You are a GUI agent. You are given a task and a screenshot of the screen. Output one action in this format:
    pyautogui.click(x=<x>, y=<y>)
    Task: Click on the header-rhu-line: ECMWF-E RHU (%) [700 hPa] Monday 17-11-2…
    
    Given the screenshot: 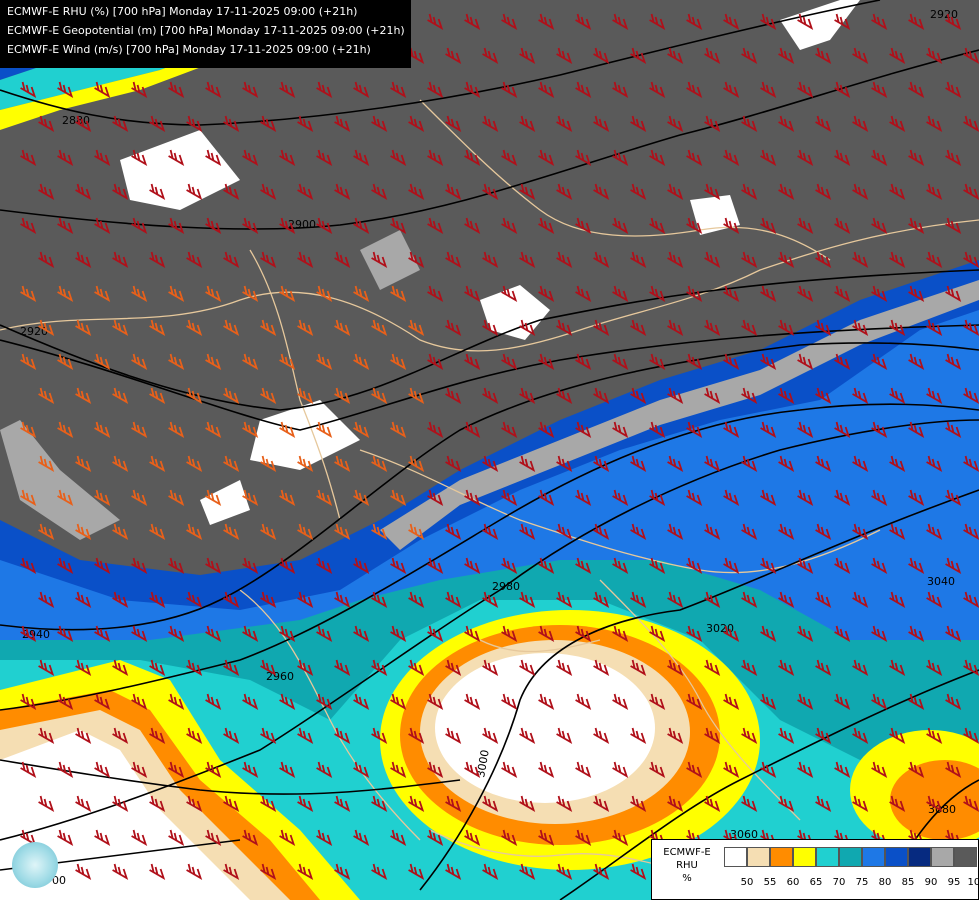 What is the action you would take?
    pyautogui.click(x=182, y=11)
    